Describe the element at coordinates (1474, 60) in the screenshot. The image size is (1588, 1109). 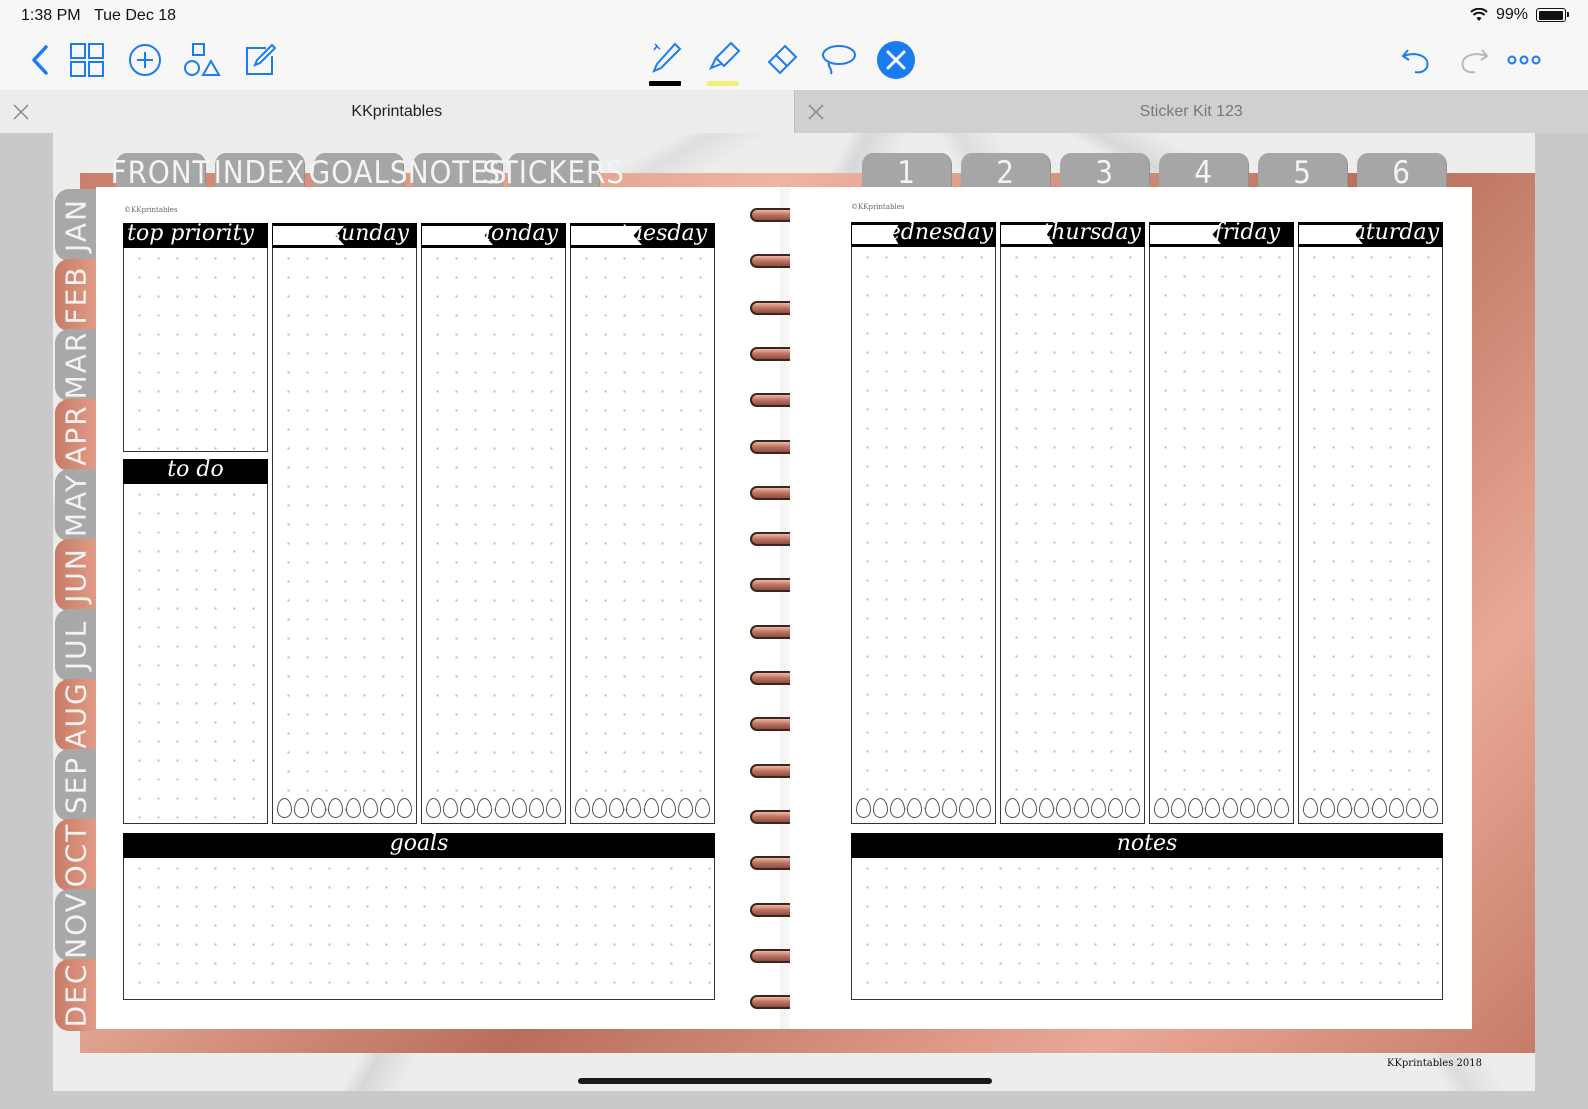
I see `redo-icon` at that location.